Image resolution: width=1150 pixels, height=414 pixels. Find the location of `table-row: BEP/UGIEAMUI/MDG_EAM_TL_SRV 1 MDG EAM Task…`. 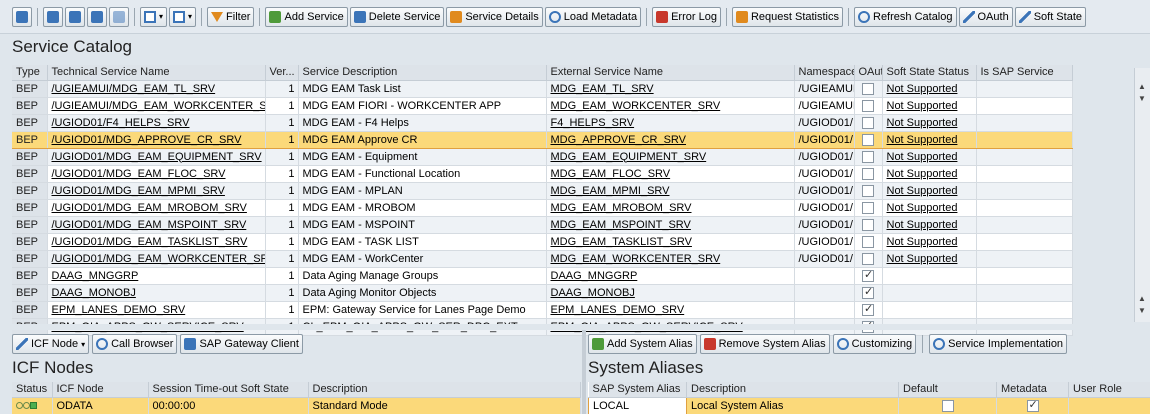

table-row: BEP/UGIEAMUI/MDG_EAM_TL_SRV 1 MDG EAM Task… is located at coordinates (542, 89).